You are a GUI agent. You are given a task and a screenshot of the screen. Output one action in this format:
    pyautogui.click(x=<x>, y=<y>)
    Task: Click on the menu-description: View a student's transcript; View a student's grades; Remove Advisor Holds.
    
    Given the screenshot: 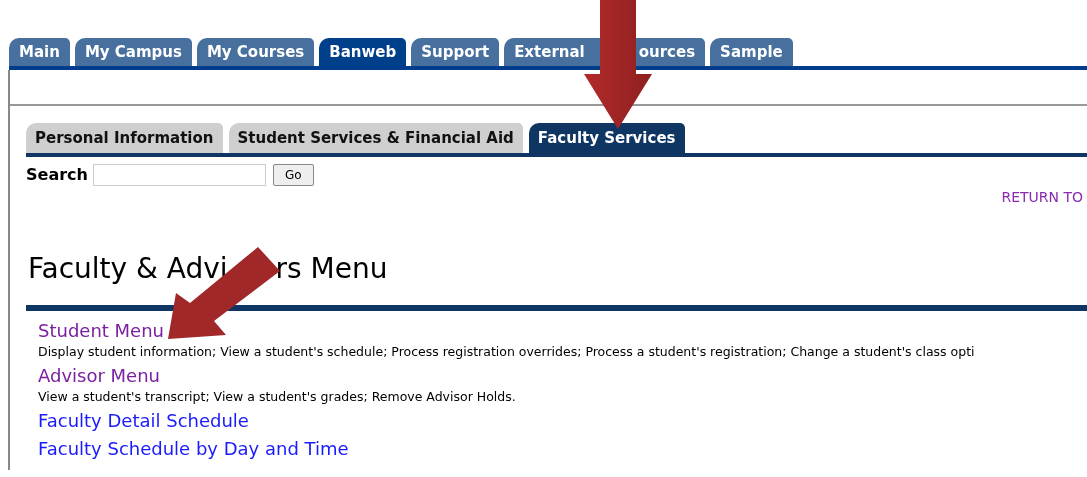 What is the action you would take?
    pyautogui.click(x=277, y=396)
    